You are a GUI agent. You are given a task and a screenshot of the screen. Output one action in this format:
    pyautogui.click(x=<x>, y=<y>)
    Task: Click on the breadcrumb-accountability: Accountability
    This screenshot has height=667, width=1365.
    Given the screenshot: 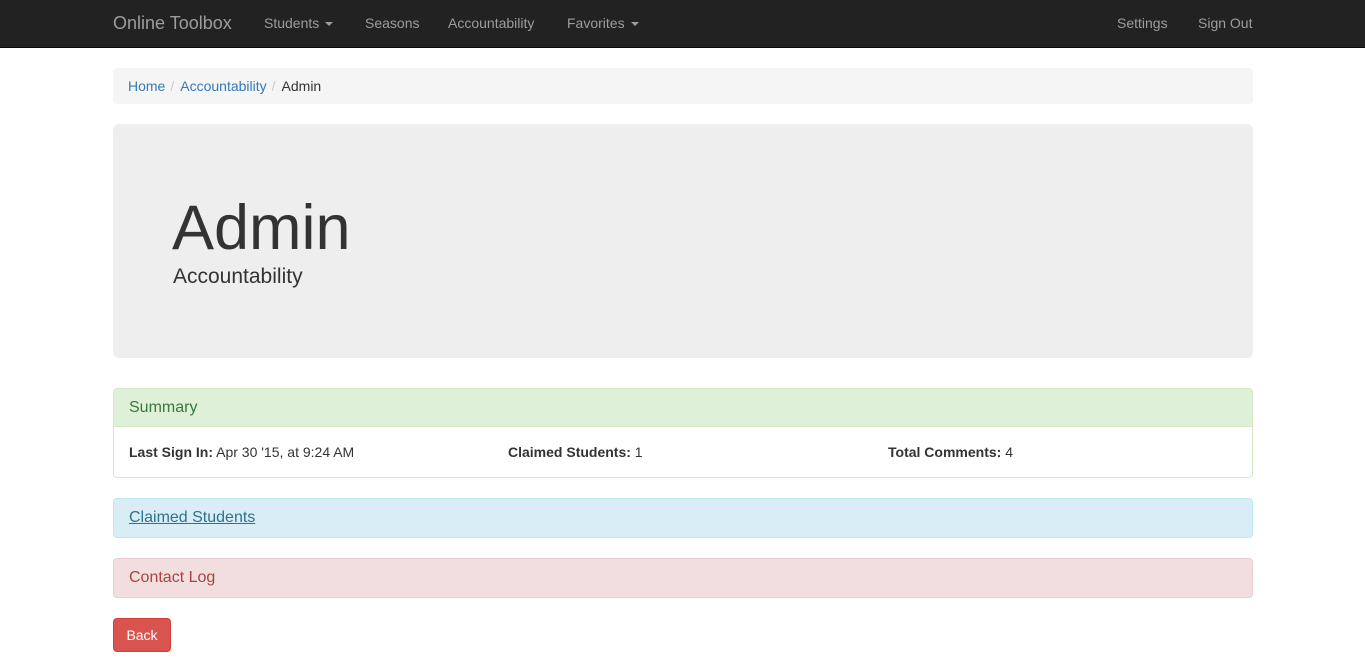 What is the action you would take?
    pyautogui.click(x=223, y=86)
    